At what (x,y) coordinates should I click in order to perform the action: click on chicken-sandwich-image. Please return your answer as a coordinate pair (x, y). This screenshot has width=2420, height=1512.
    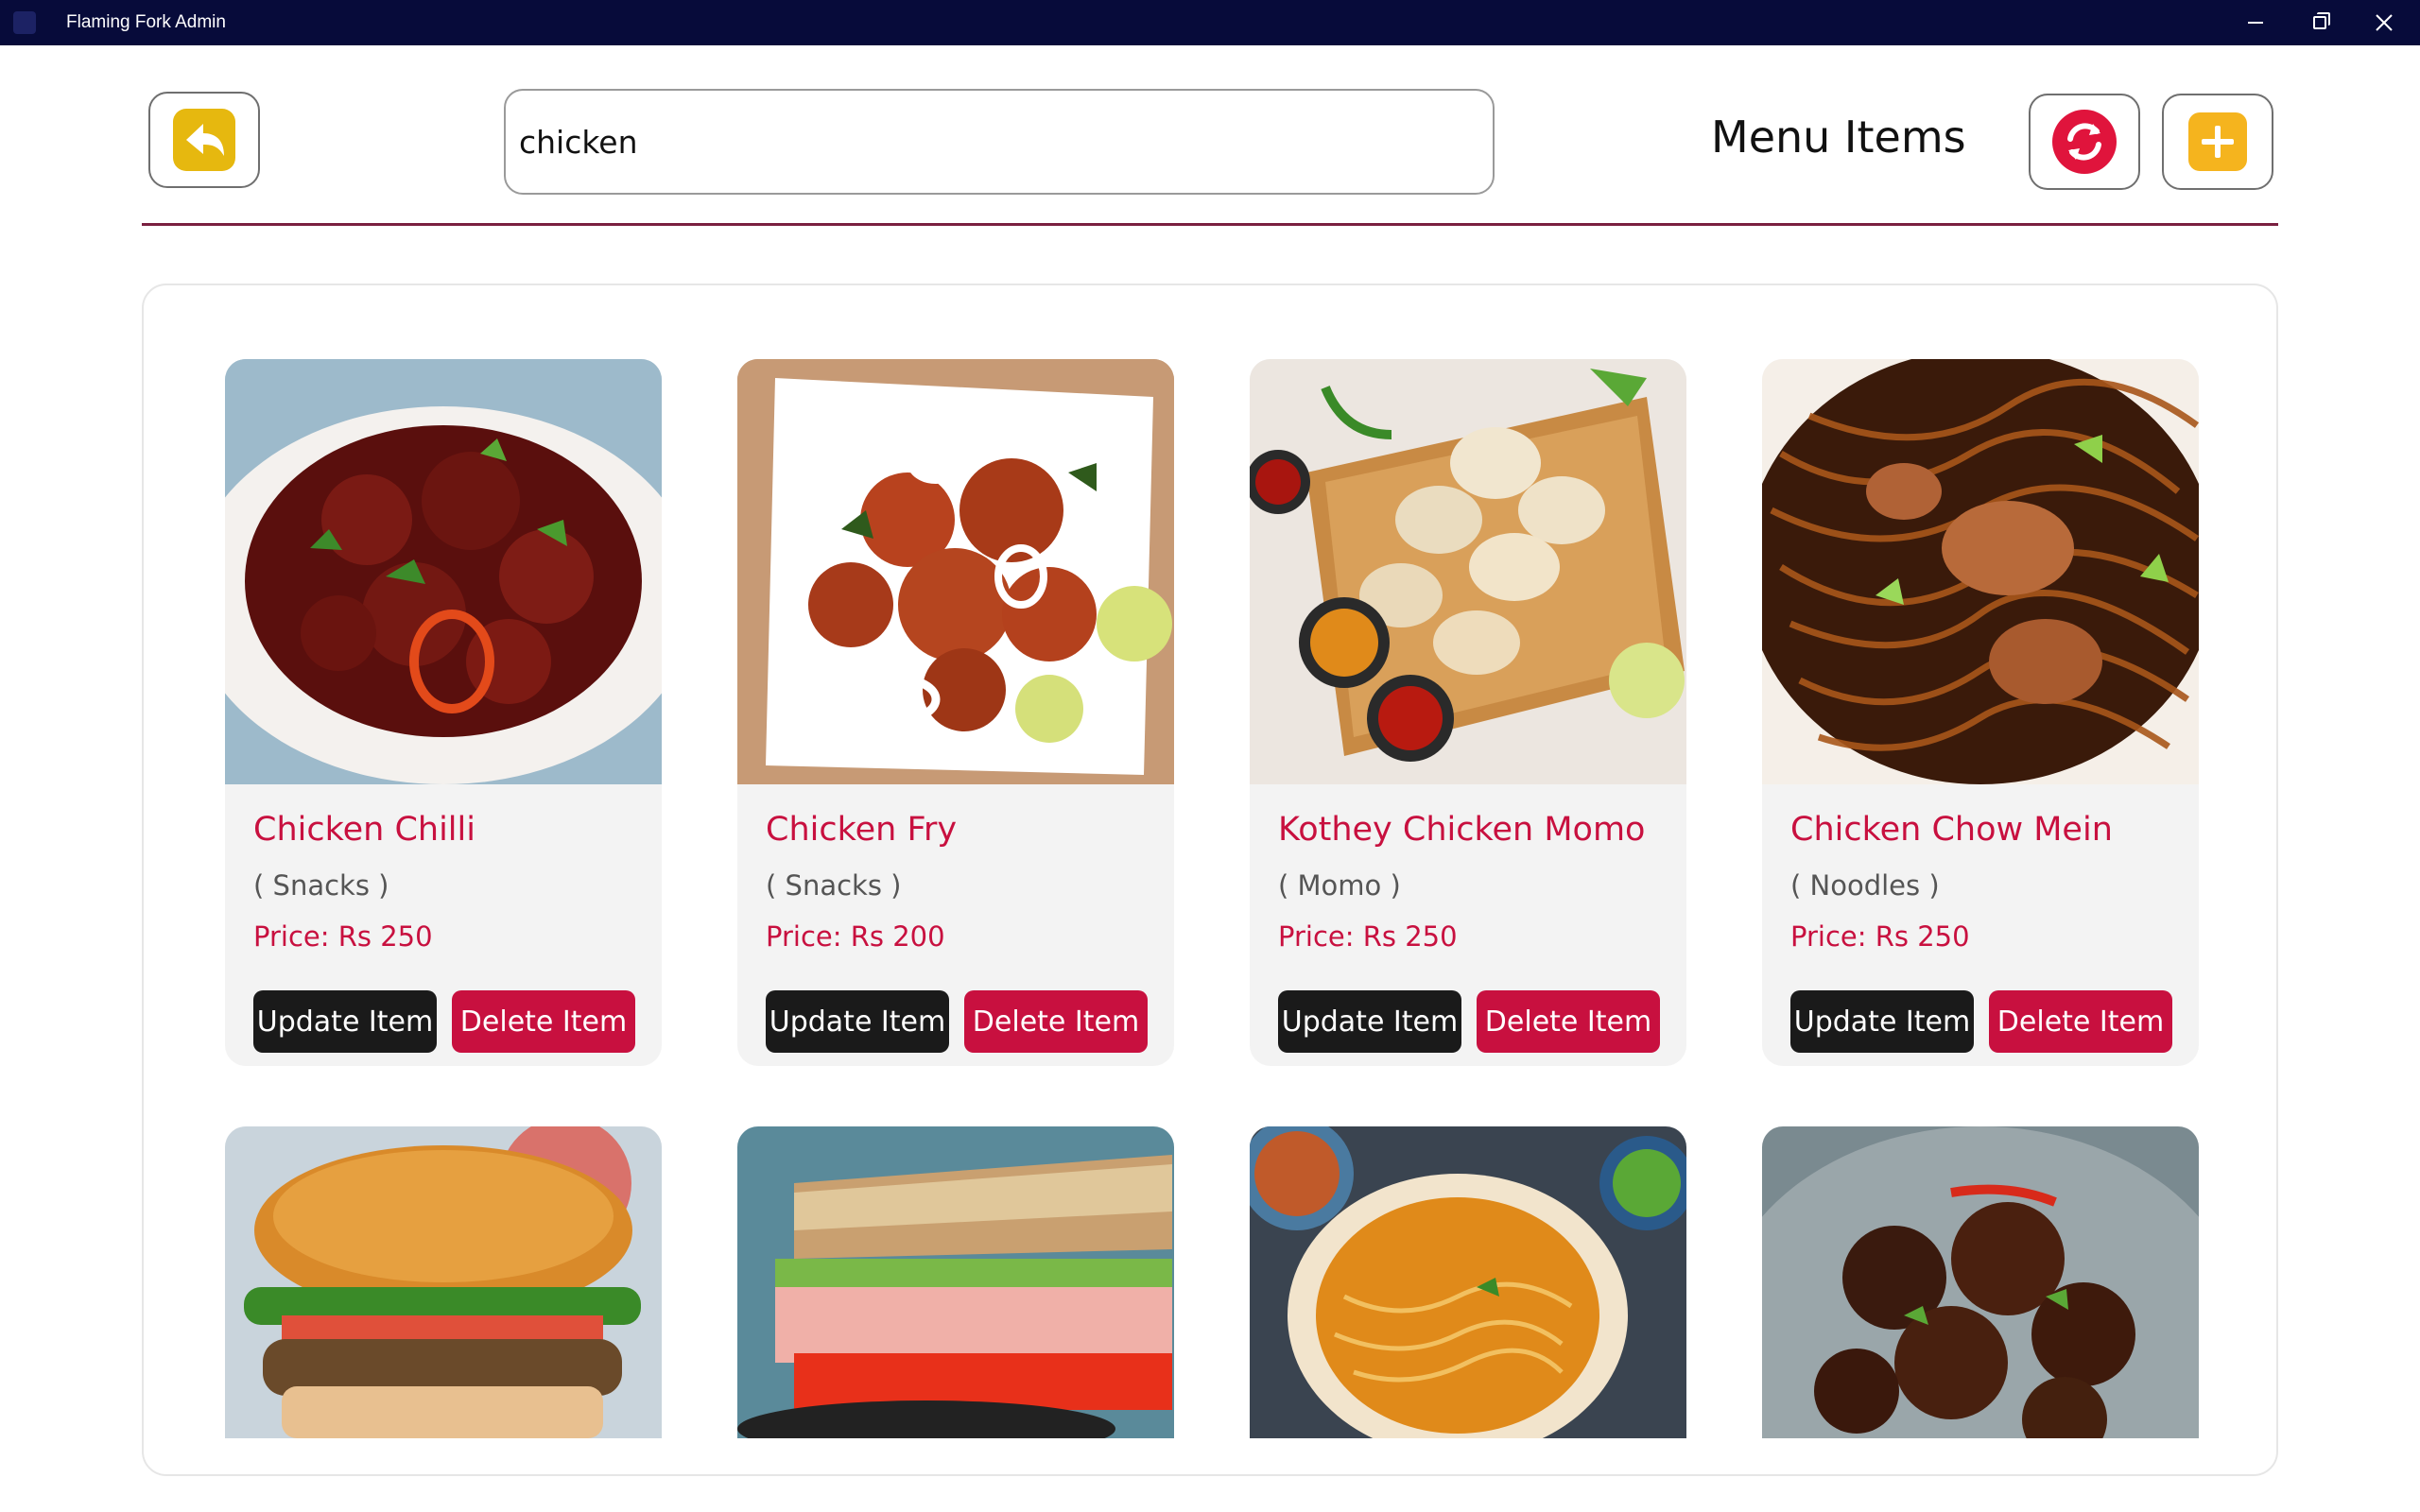
    Looking at the image, I should click on (955, 1282).